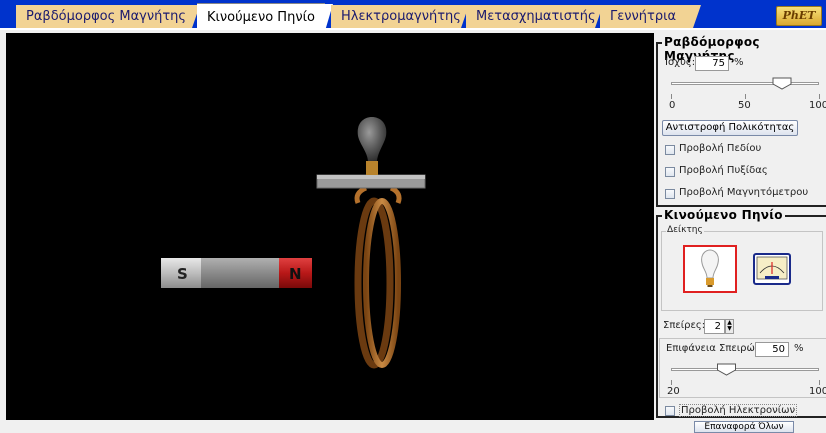  What do you see at coordinates (261, 17) in the screenshot?
I see `tab-label: Κινούμενο Πηνίο` at bounding box center [261, 17].